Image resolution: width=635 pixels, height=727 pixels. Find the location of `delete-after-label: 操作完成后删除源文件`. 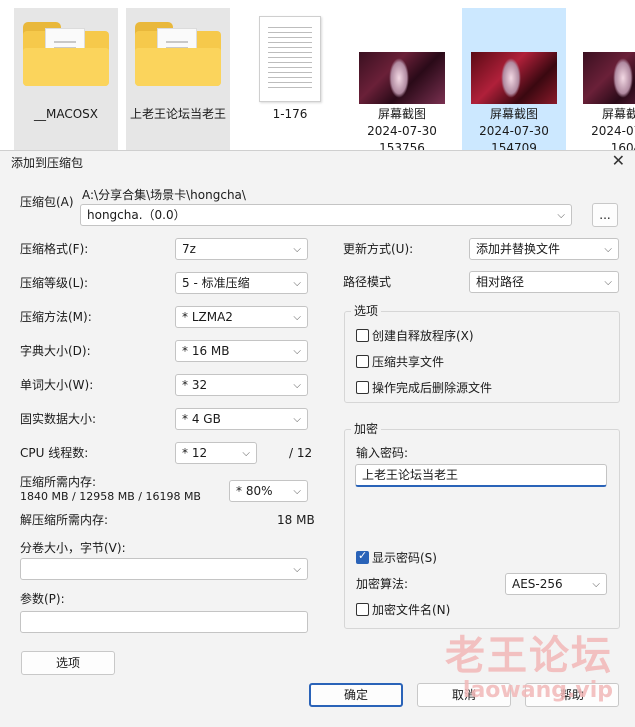

delete-after-label: 操作完成后删除源文件 is located at coordinates (432, 388).